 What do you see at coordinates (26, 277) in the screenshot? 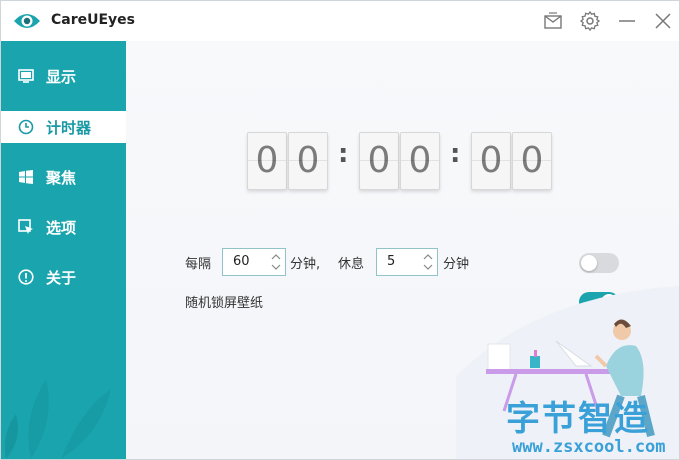
I see `info-icon` at bounding box center [26, 277].